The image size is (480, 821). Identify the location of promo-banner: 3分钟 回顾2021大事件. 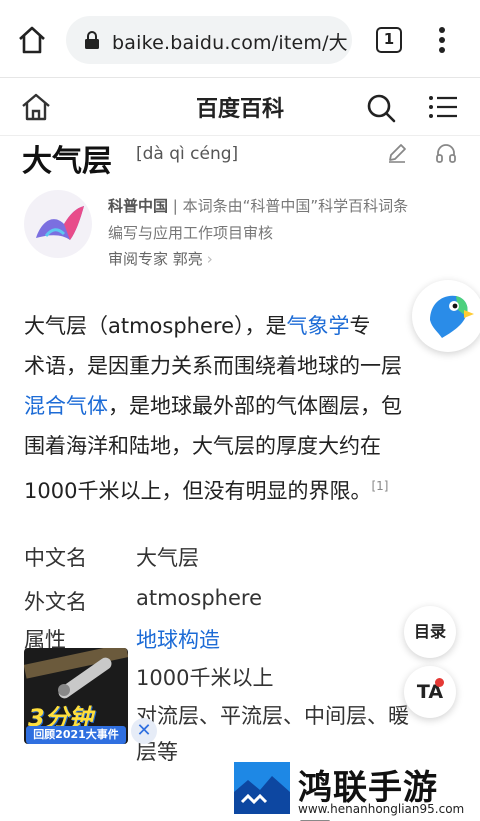
(76, 696).